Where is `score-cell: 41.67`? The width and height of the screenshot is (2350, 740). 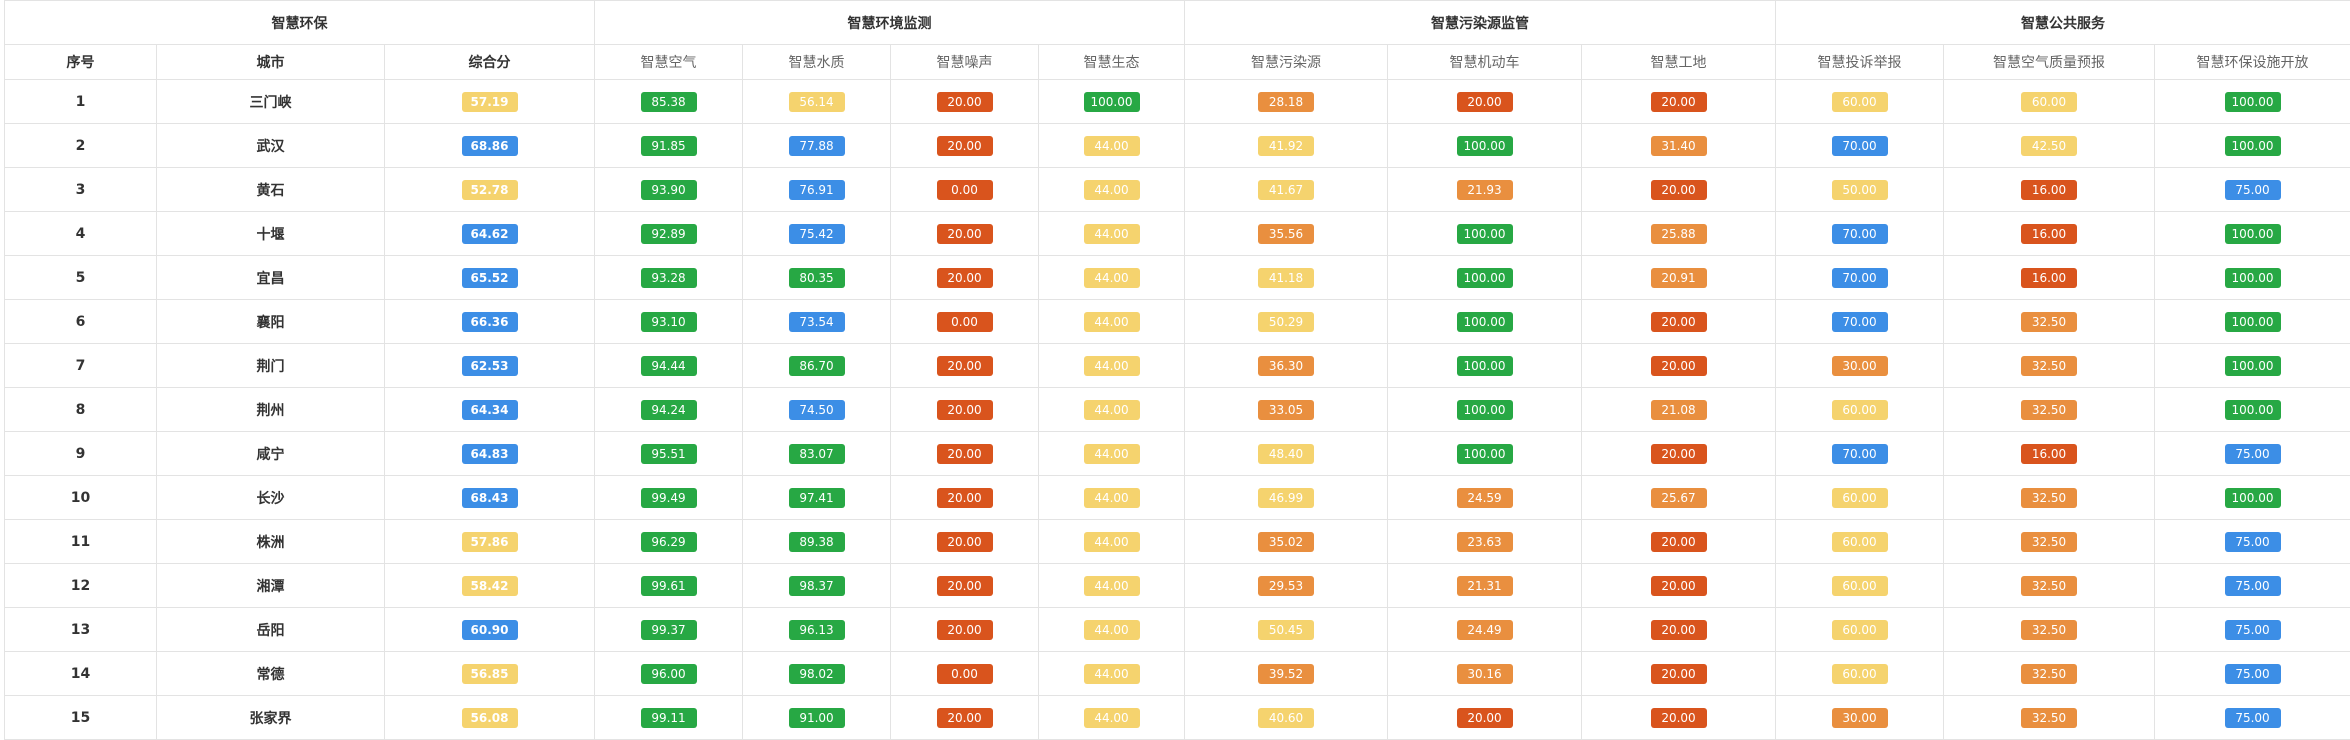 score-cell: 41.67 is located at coordinates (1286, 190).